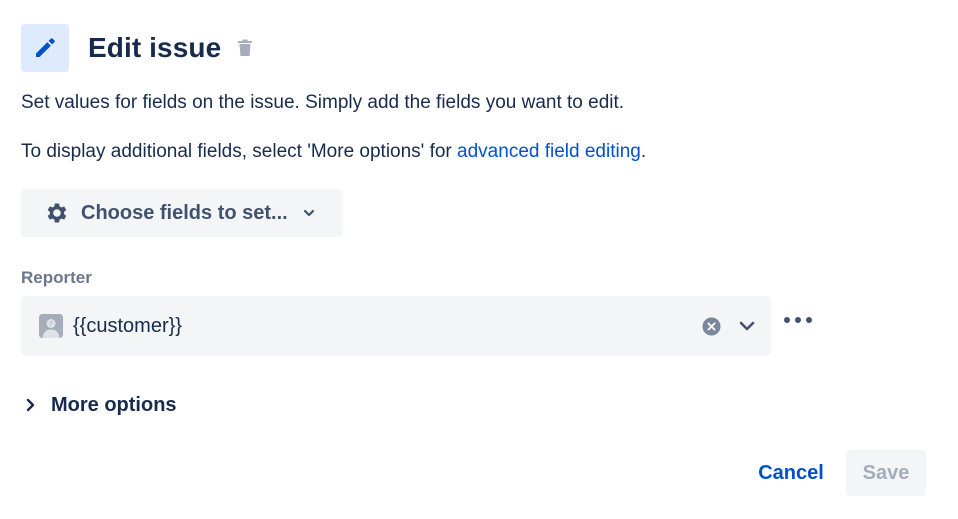 This screenshot has width=958, height=519. I want to click on page-title: Edit issue, so click(155, 47).